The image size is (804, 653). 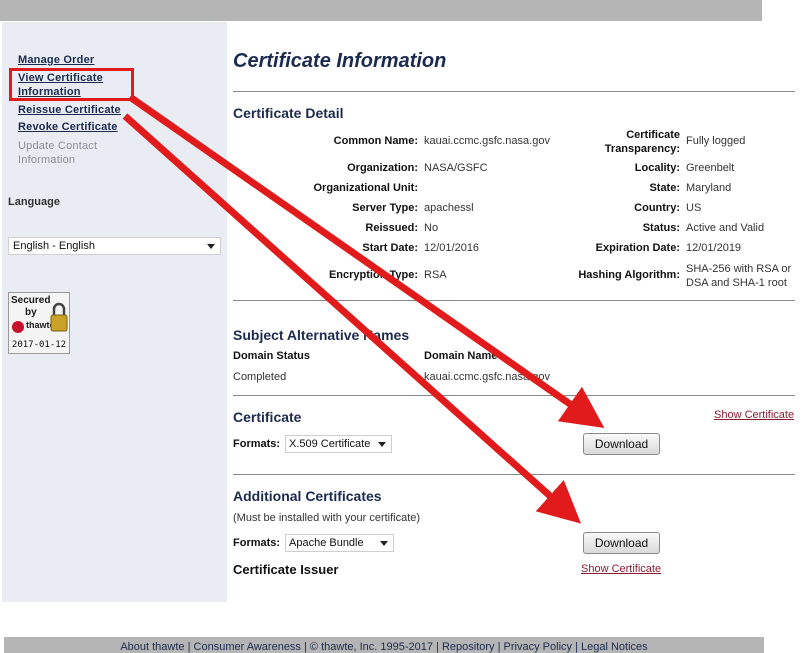 What do you see at coordinates (18, 327) in the screenshot?
I see `thawte-logo-icon` at bounding box center [18, 327].